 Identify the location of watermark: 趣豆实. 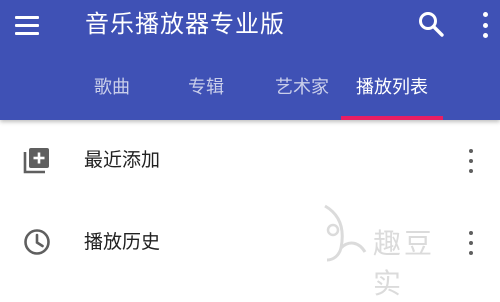
(390, 250).